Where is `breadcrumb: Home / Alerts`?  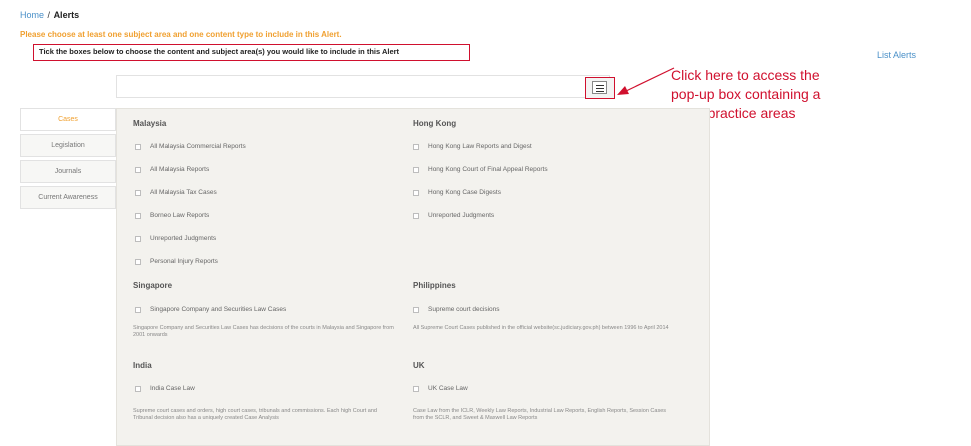 breadcrumb: Home / Alerts is located at coordinates (49, 15).